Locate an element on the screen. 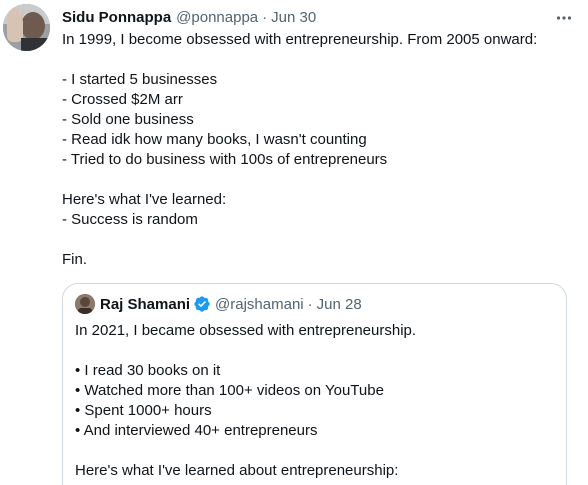  more-horizontal-icon is located at coordinates (564, 18).